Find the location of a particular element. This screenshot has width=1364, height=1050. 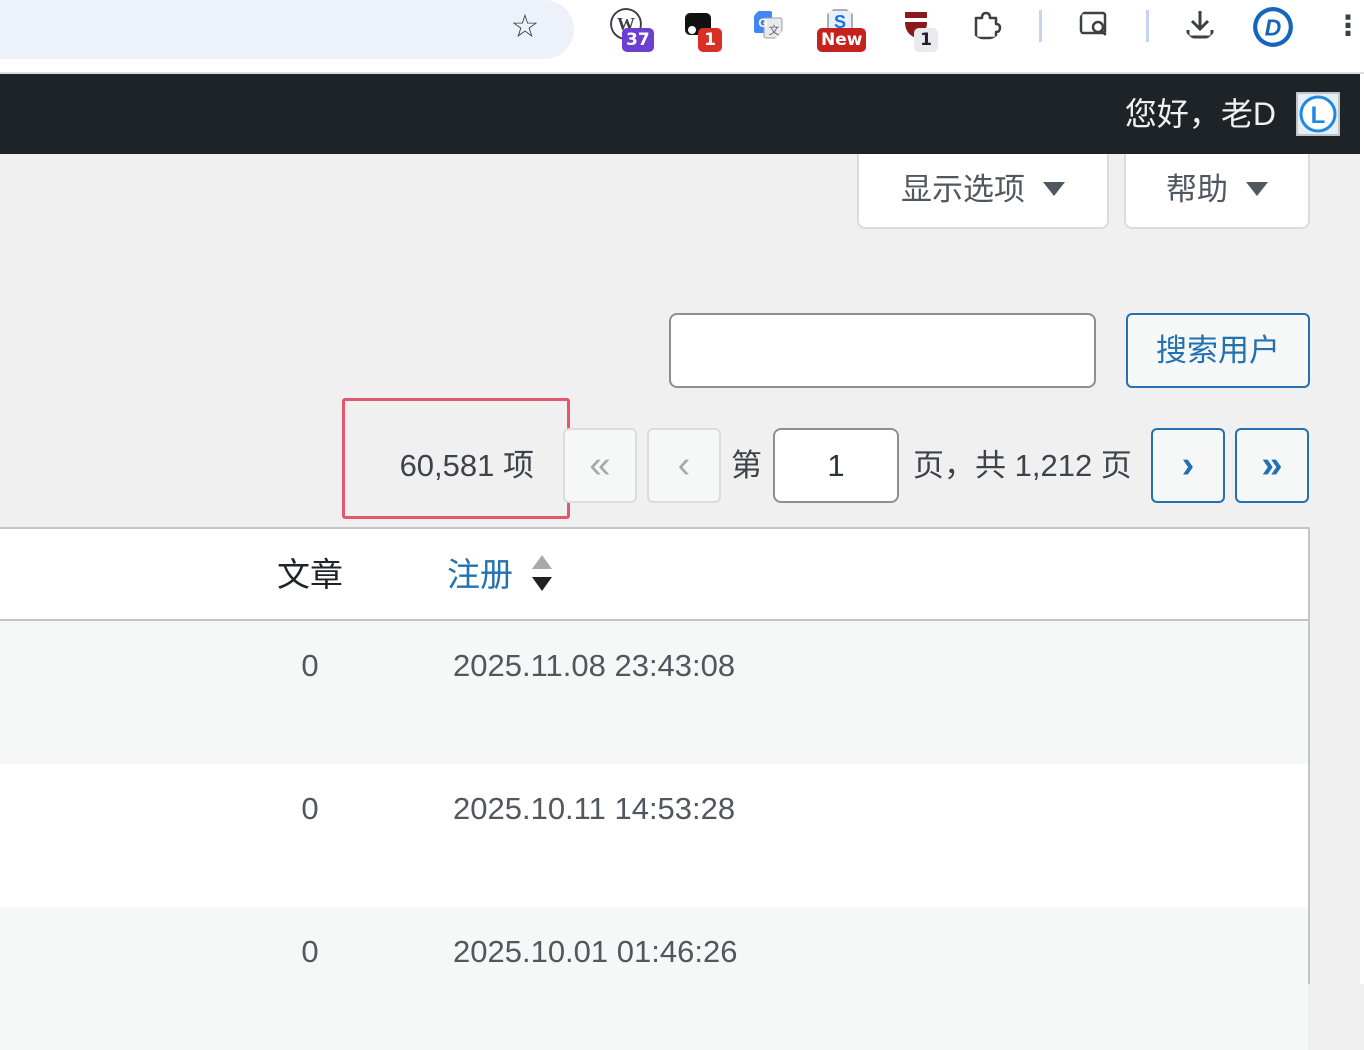

help-button: 帮助 is located at coordinates (1217, 191).